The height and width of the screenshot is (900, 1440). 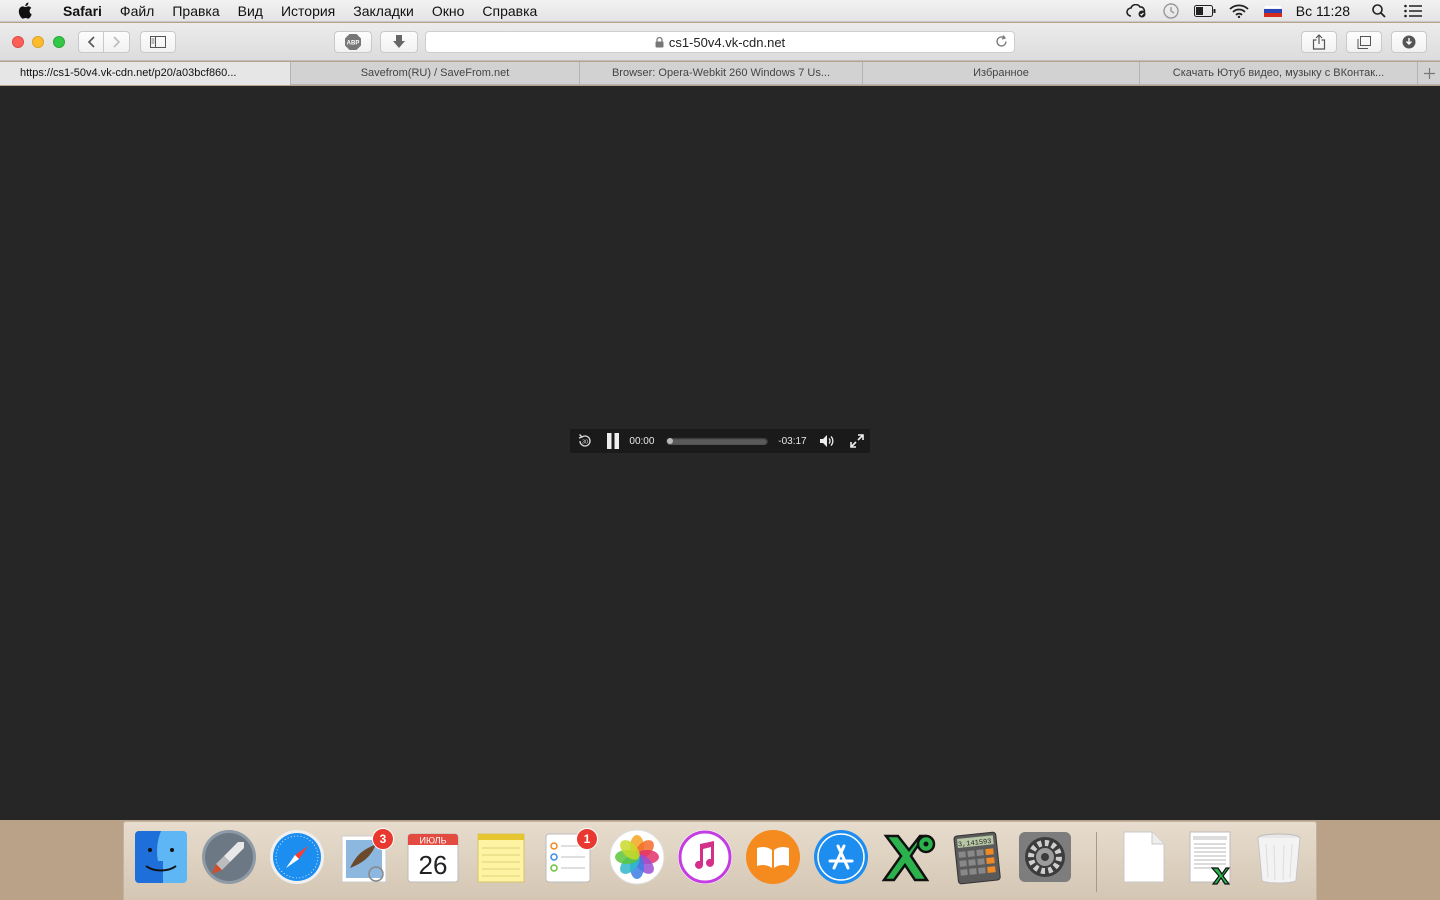 I want to click on mail-badge: 3, so click(x=383, y=839).